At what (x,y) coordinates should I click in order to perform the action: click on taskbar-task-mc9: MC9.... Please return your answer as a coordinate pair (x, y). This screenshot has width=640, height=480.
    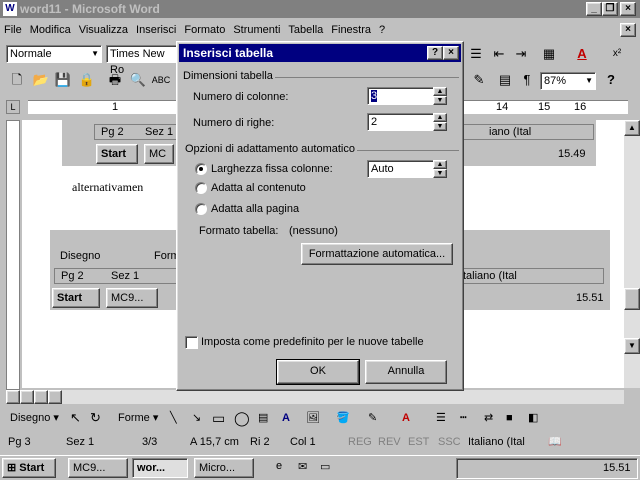
    Looking at the image, I should click on (98, 468).